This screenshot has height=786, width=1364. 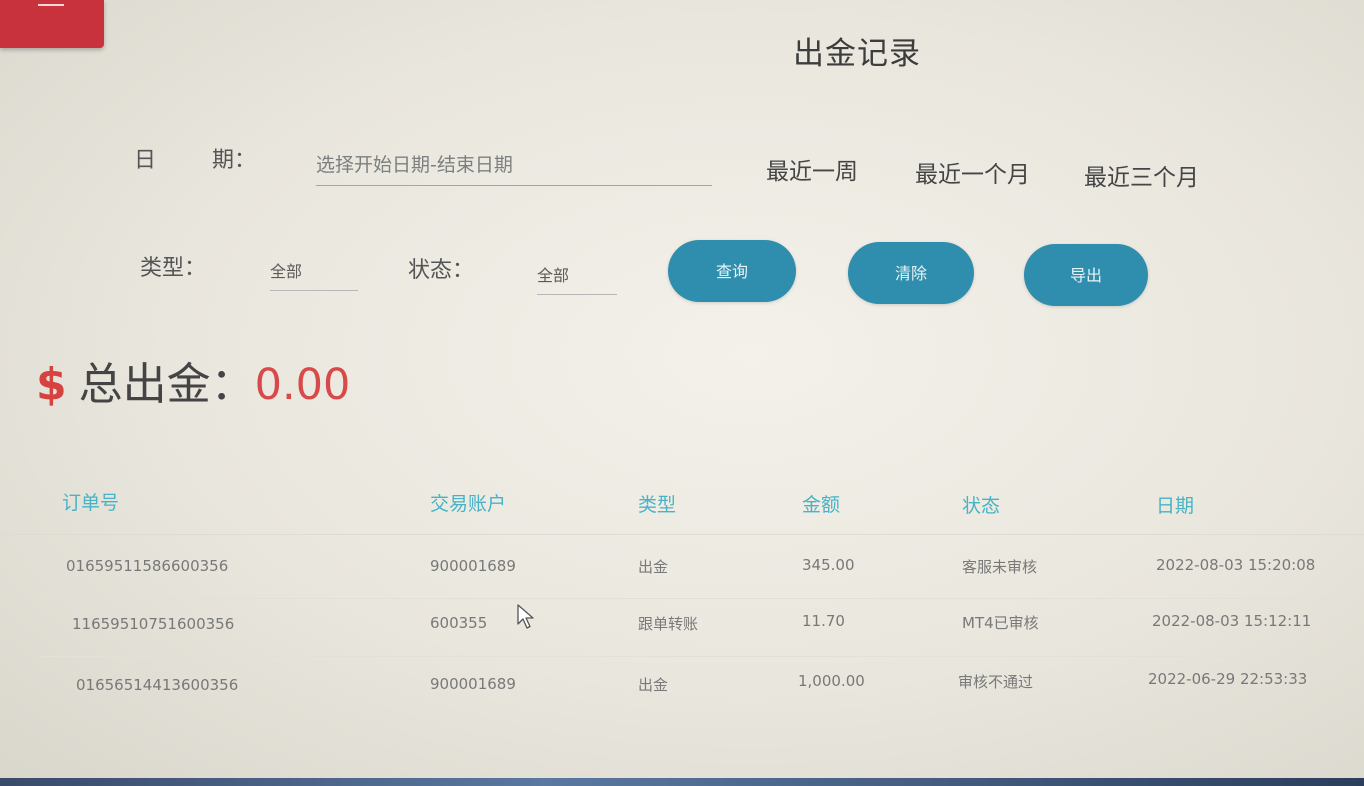 I want to click on quick-range-three-months: 最近三个月, so click(x=1141, y=175).